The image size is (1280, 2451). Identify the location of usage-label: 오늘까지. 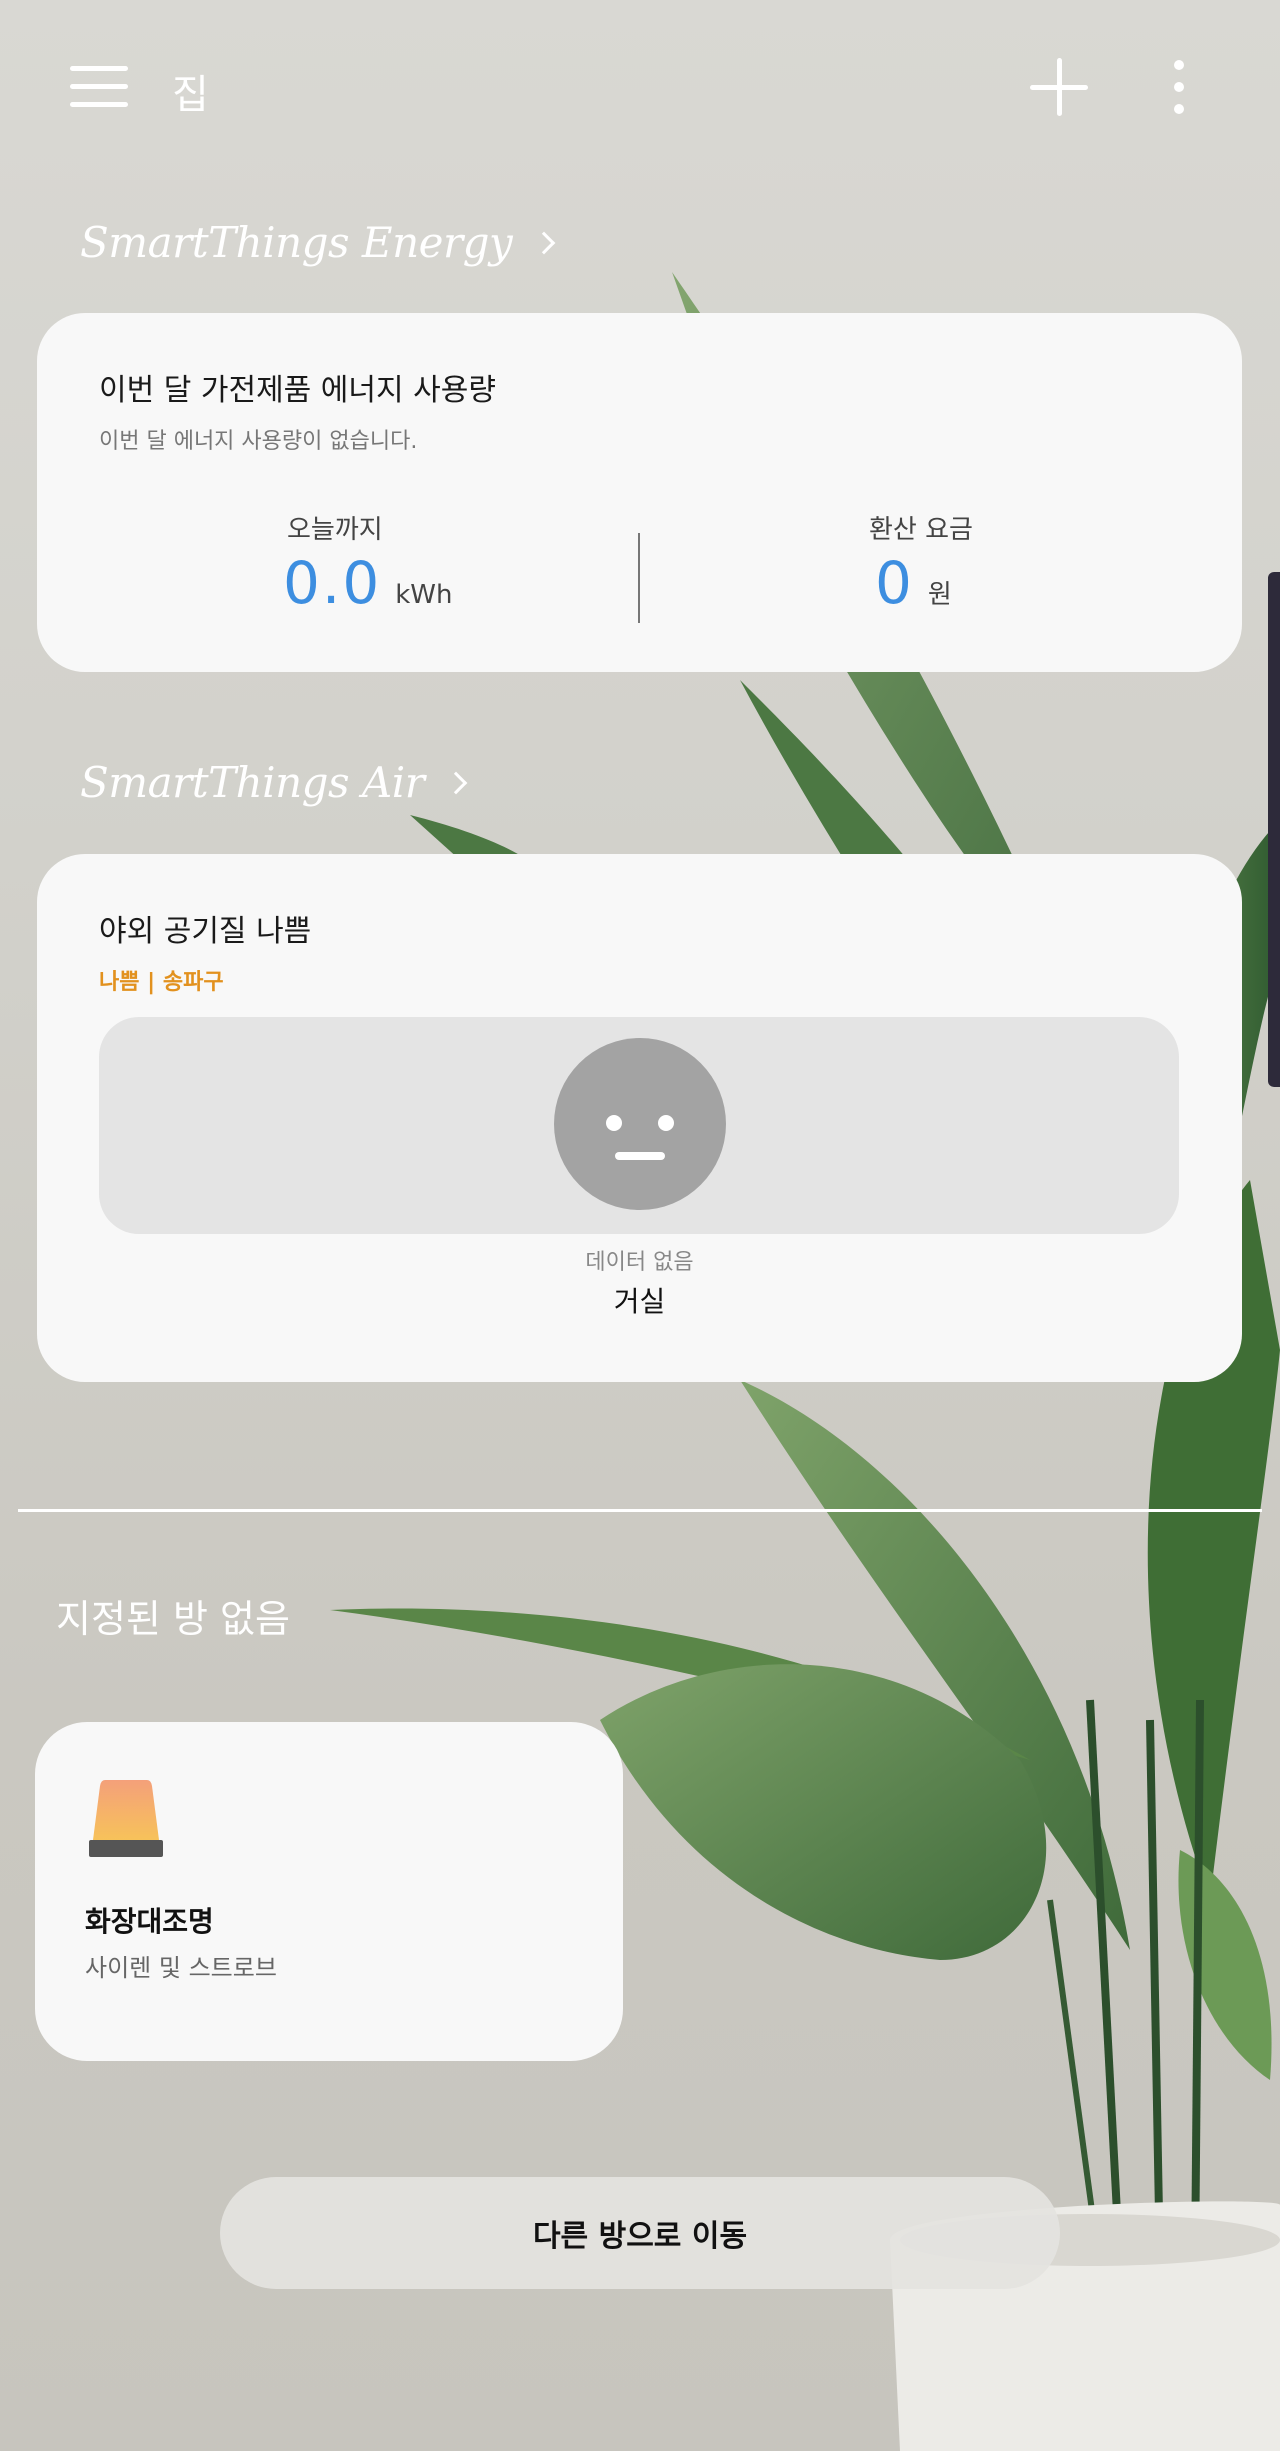
(335, 530).